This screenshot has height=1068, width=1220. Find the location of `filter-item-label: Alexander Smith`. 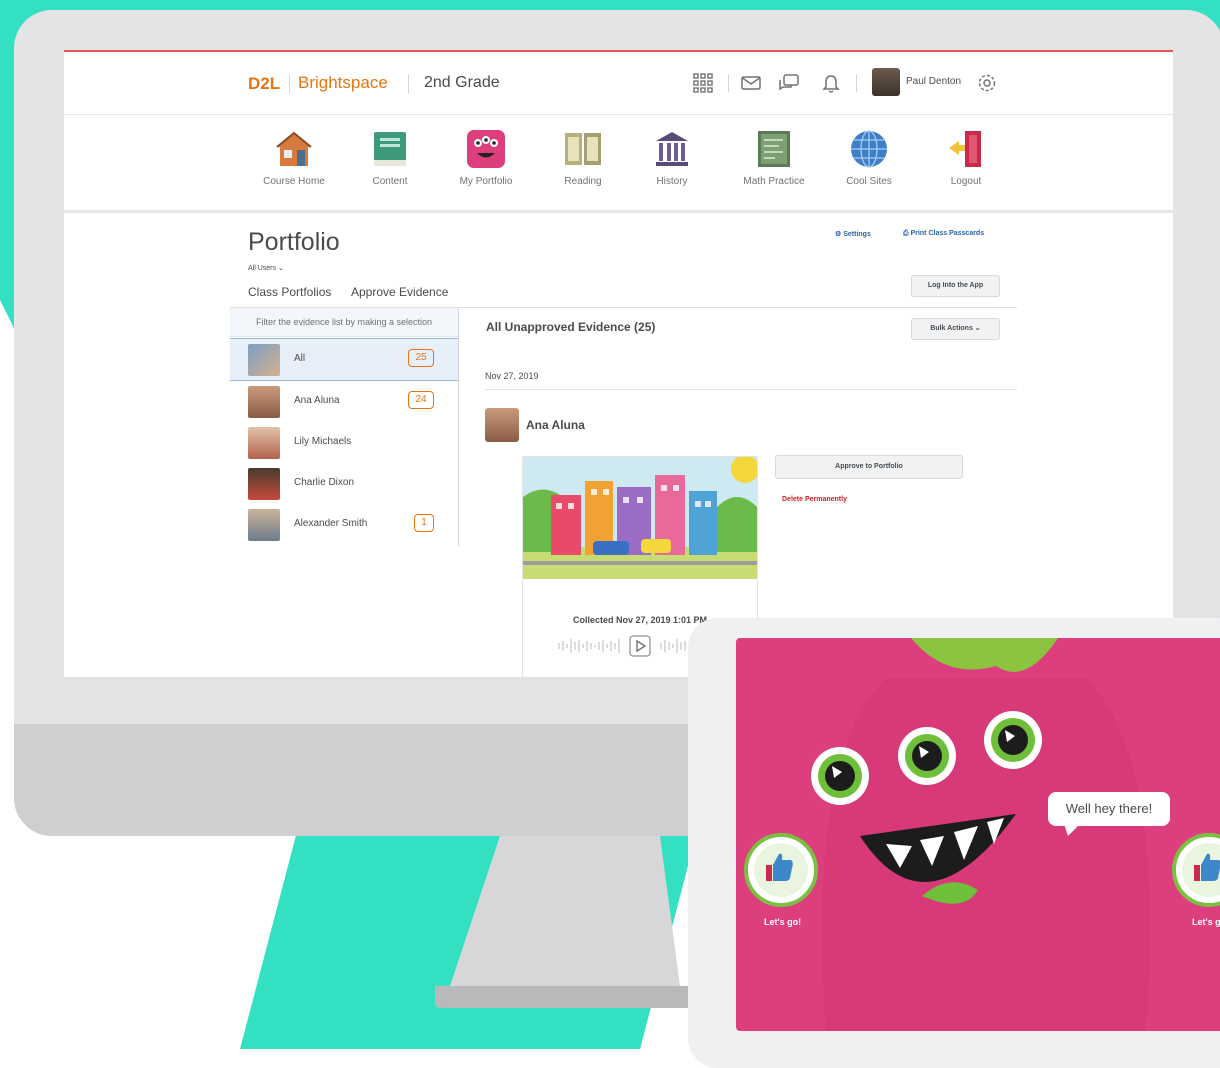

filter-item-label: Alexander Smith is located at coordinates (331, 523).